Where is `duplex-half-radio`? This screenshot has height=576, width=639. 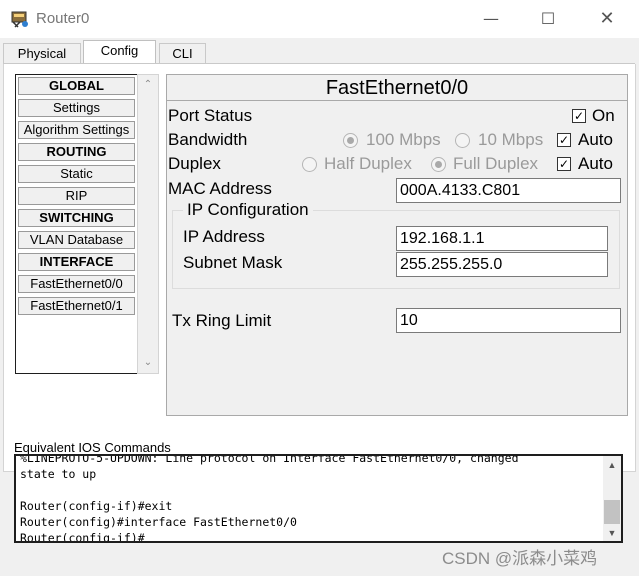
duplex-half-radio is located at coordinates (309, 164).